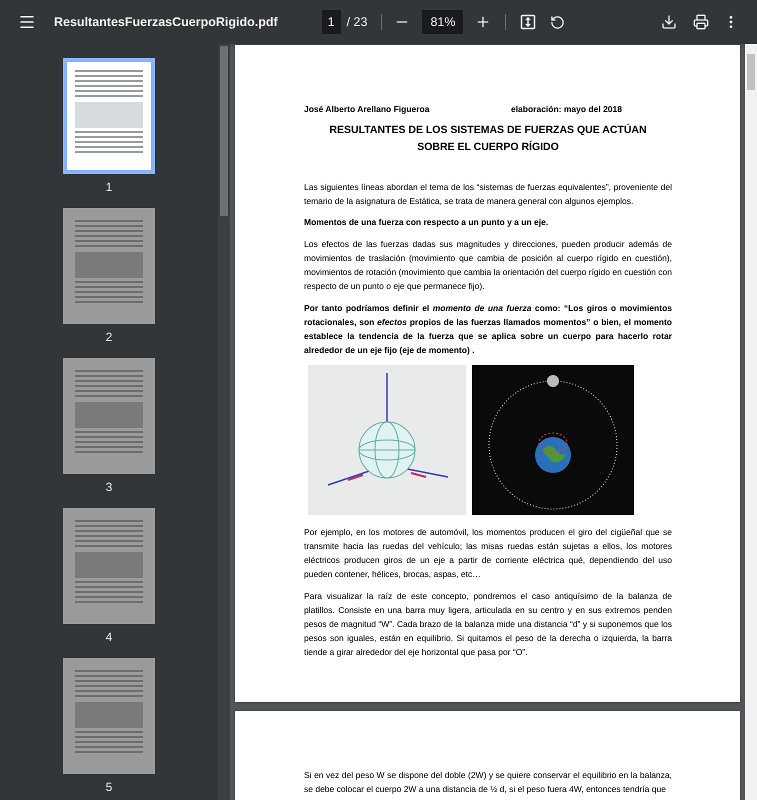 The width and height of the screenshot is (757, 800). Describe the element at coordinates (357, 22) in the screenshot. I see `page-total: / 23` at that location.